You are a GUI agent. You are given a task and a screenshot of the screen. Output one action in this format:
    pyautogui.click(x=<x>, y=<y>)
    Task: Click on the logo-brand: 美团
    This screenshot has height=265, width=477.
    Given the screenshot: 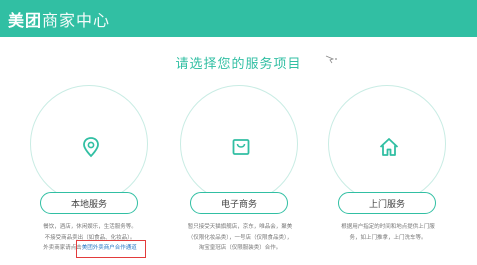 What is the action you would take?
    pyautogui.click(x=25, y=20)
    